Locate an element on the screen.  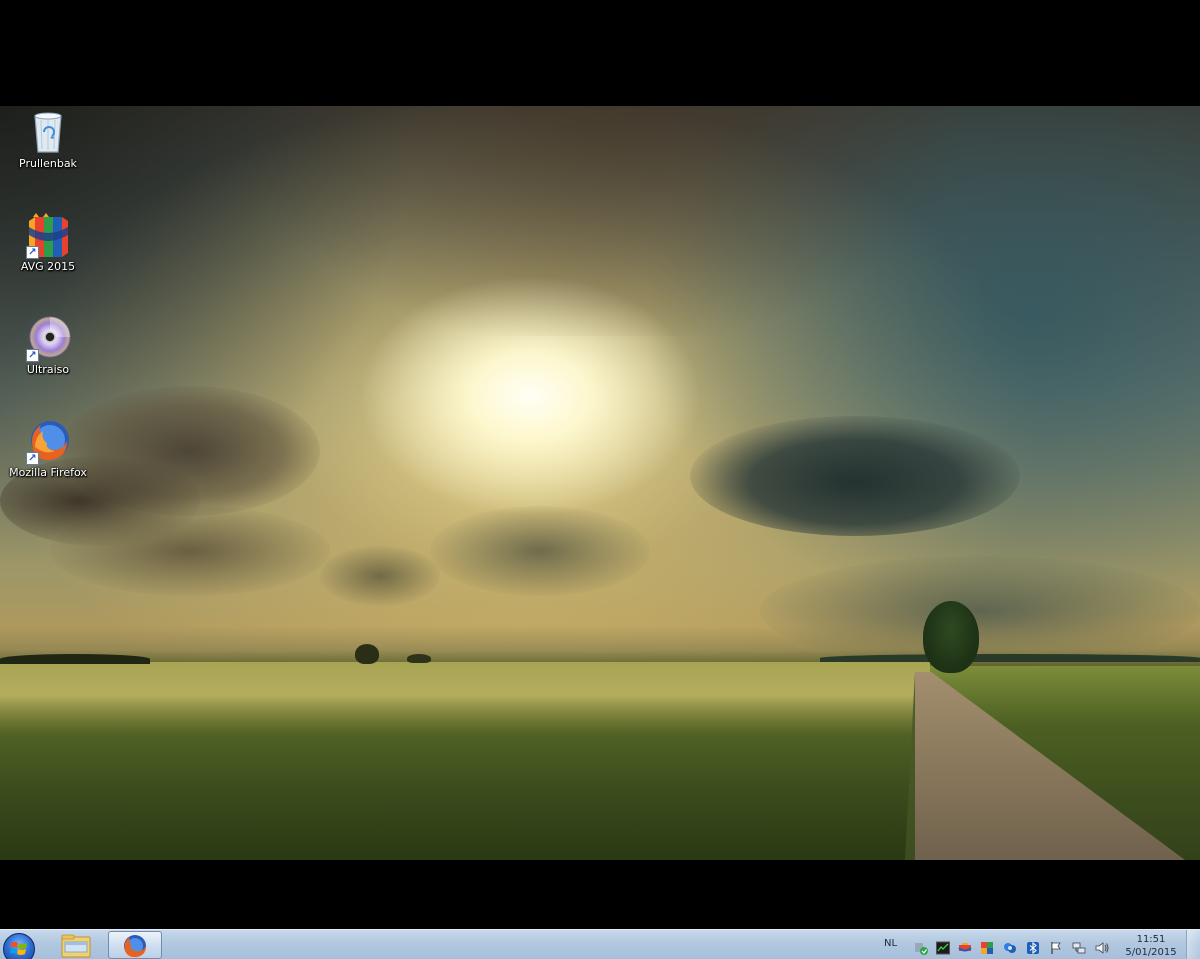
start-button is located at coordinates (19, 945).